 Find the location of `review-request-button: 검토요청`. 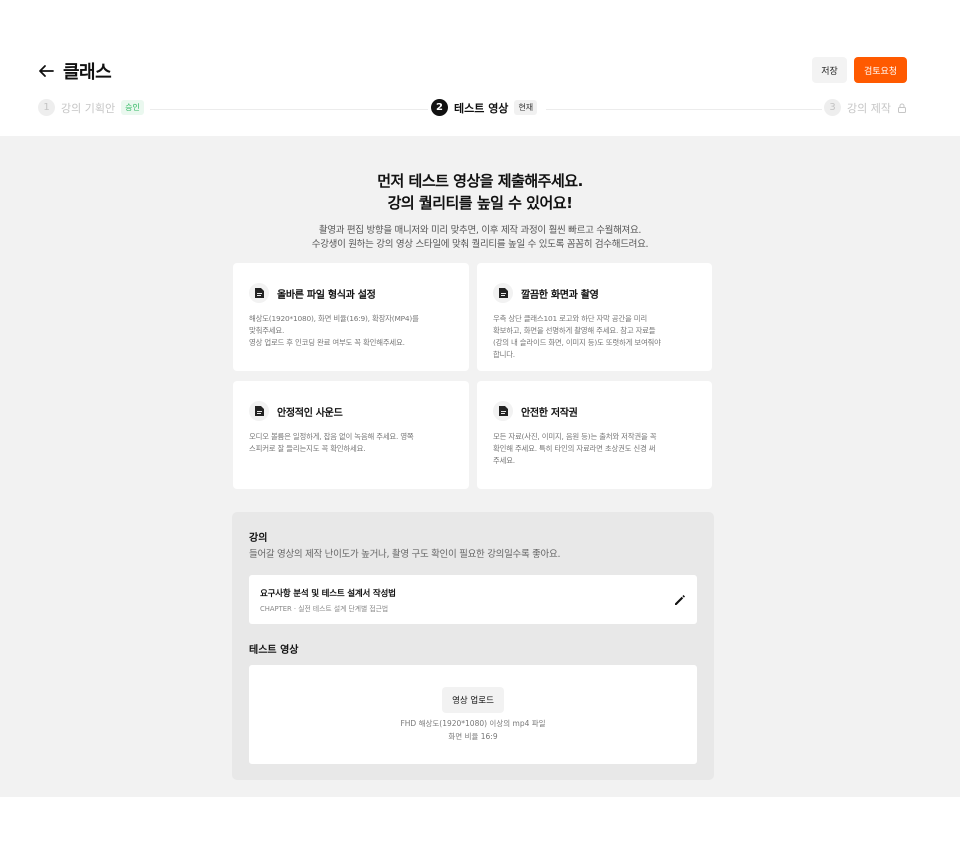

review-request-button: 검토요청 is located at coordinates (880, 70).